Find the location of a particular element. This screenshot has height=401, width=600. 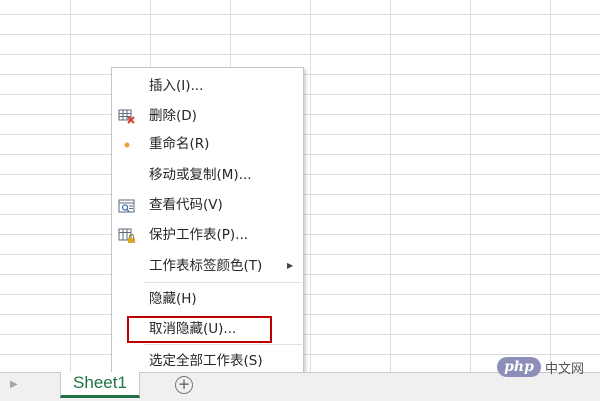

watermark: php 中文网 is located at coordinates (547, 368).